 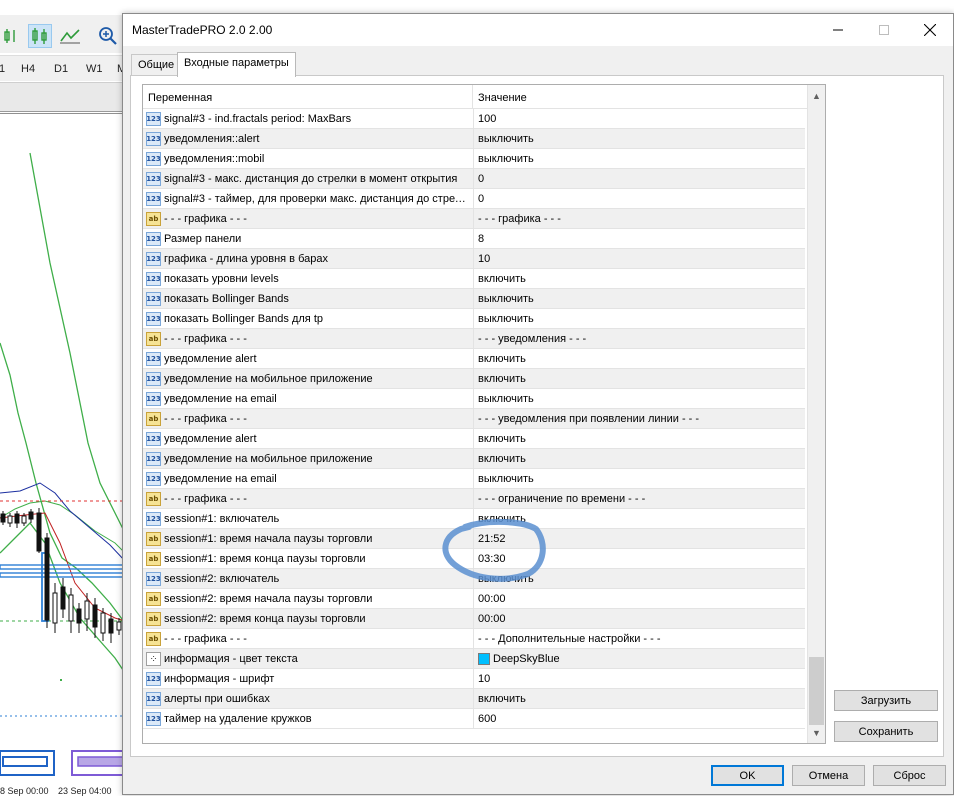 I want to click on parameter-value: DeepSkyBlue, so click(x=526, y=659).